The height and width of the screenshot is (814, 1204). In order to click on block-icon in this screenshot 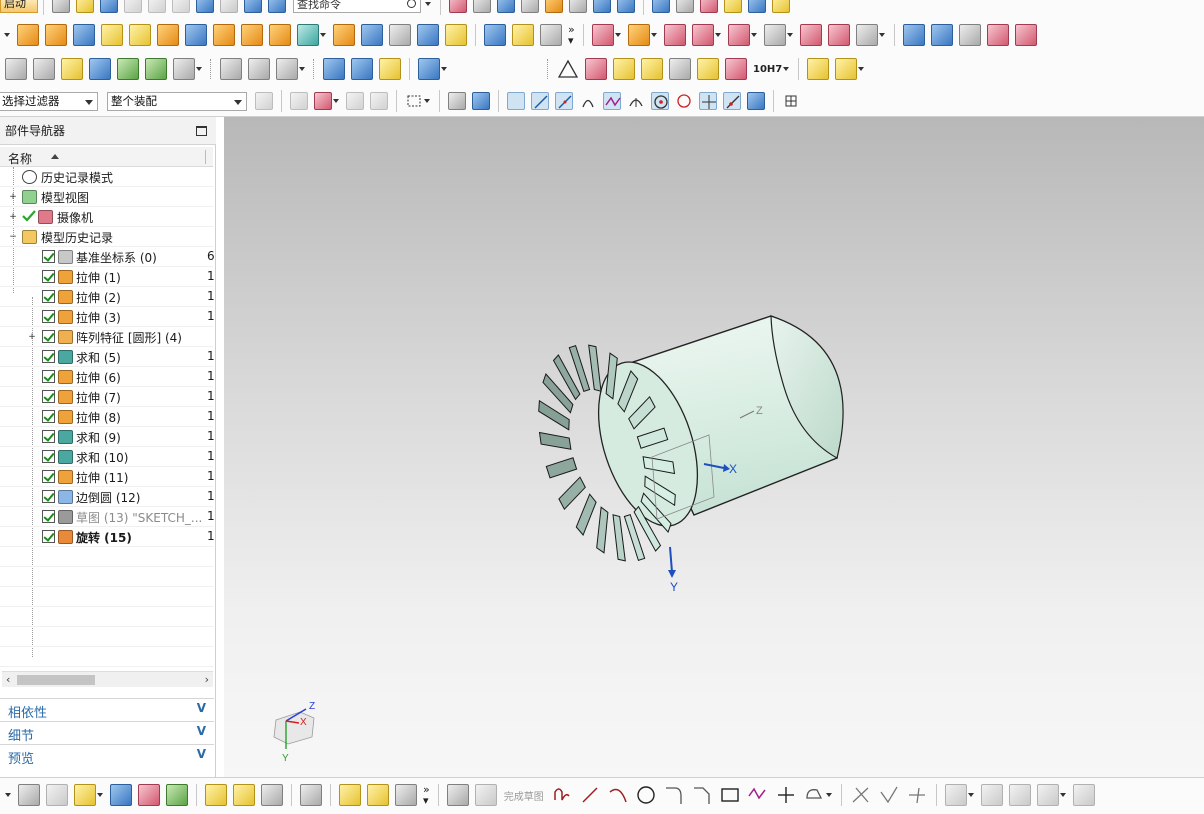, I will do `click(84, 35)`.